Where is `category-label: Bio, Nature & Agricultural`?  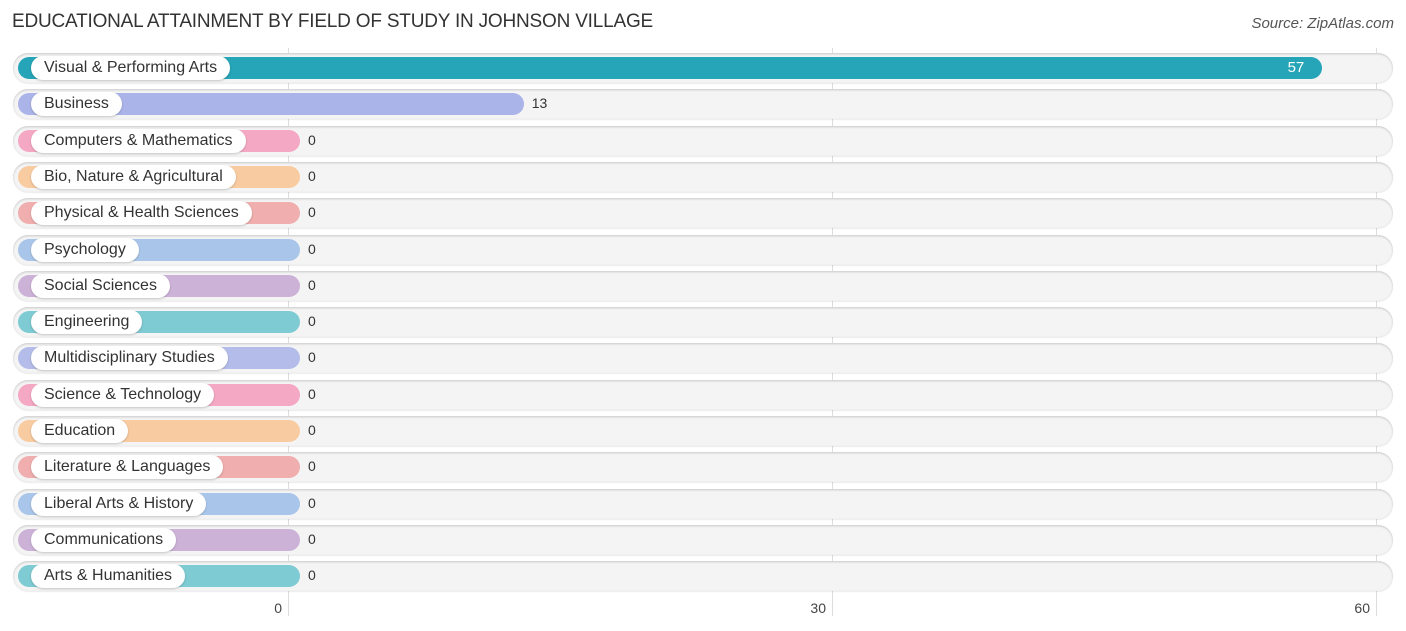
category-label: Bio, Nature & Agricultural is located at coordinates (133, 176).